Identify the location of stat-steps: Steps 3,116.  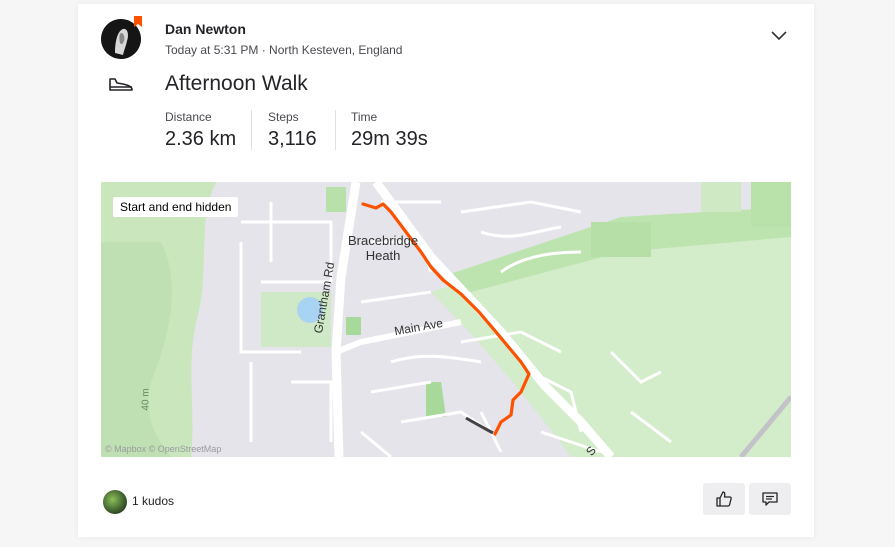
(292, 130).